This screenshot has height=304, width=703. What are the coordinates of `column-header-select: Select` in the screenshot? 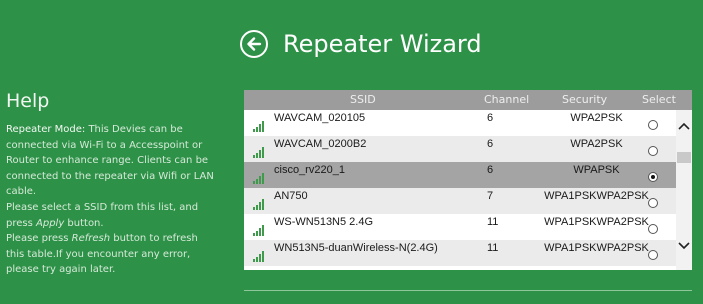 It's located at (659, 99).